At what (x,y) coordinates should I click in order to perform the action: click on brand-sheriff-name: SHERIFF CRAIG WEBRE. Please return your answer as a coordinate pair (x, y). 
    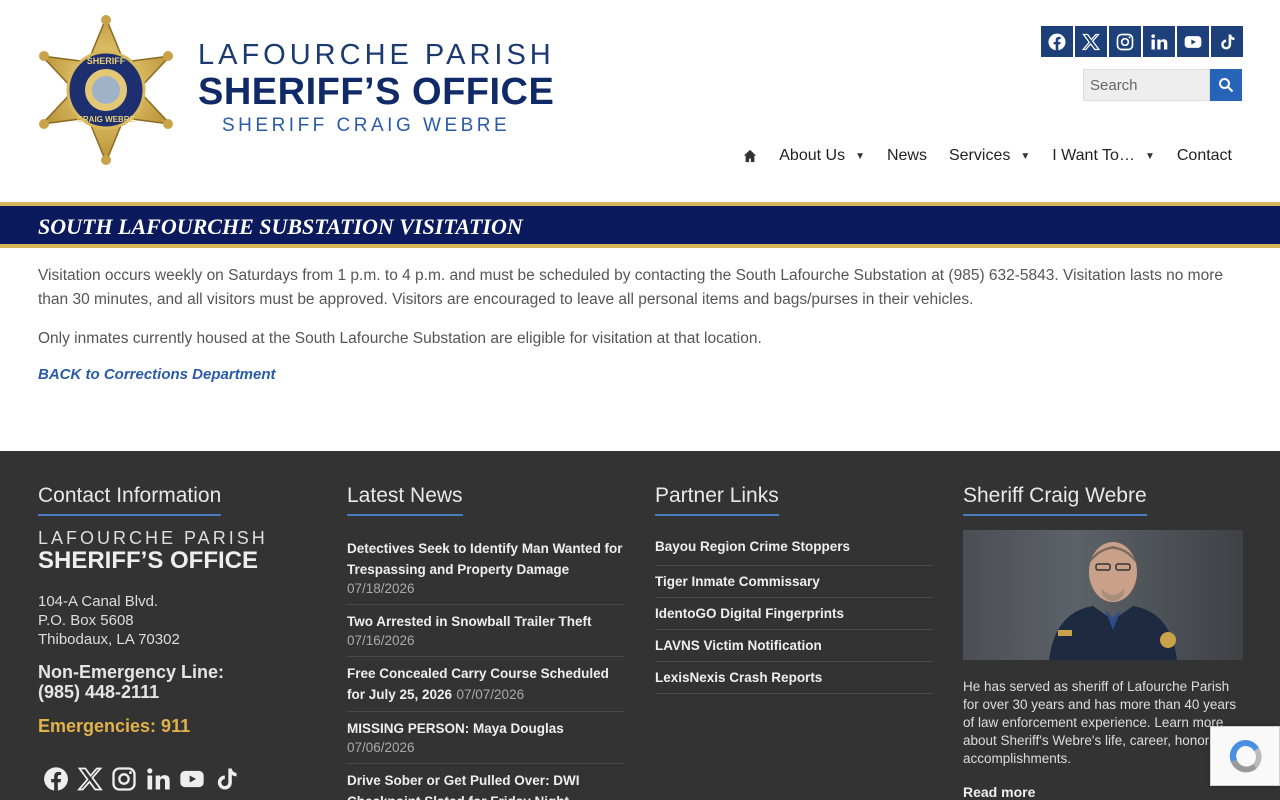
    Looking at the image, I should click on (366, 125).